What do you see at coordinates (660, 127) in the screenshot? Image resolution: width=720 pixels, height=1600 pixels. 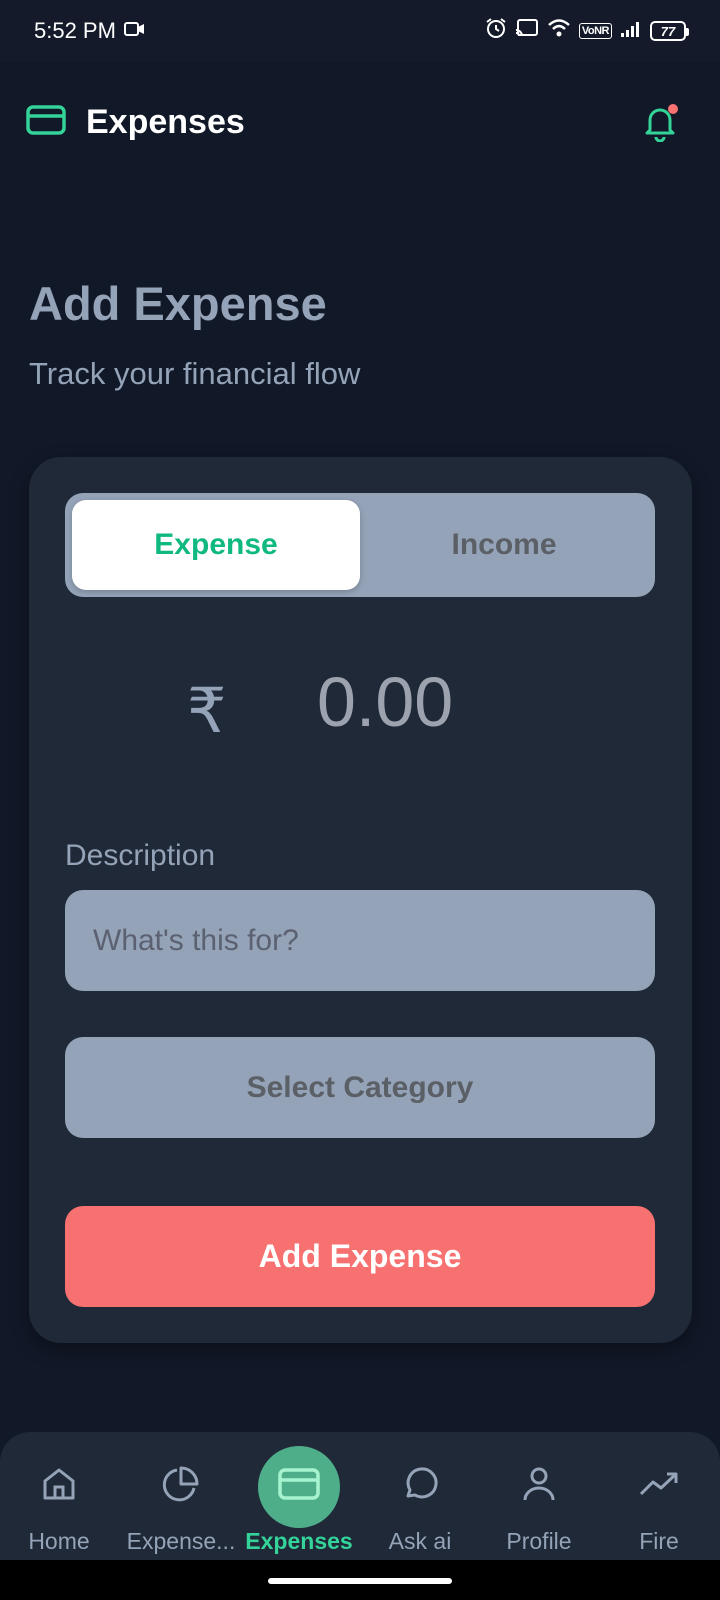 I see `bell-icon` at bounding box center [660, 127].